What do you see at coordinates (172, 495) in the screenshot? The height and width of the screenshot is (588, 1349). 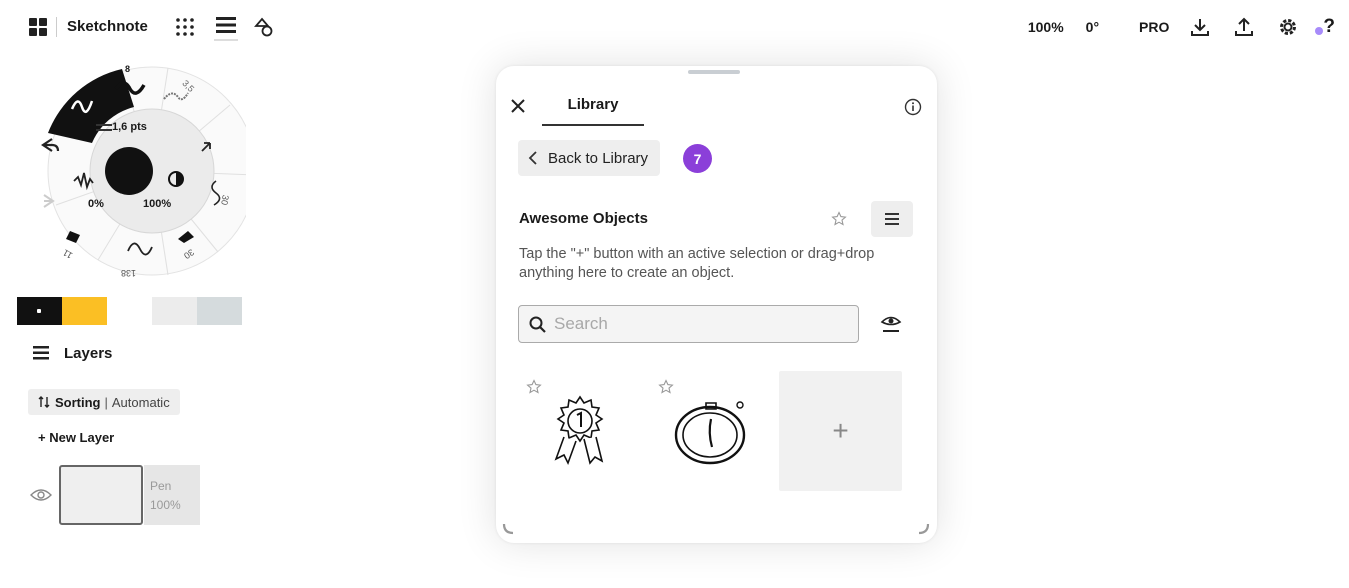 I see `layer-meta: Pen 100%` at bounding box center [172, 495].